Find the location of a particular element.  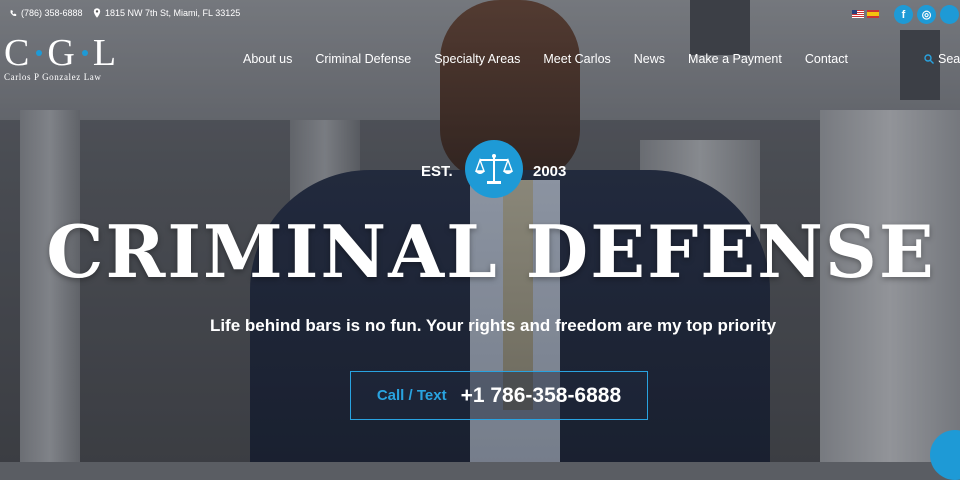

topbar-address: 1815 NW 7th St, Miami, FL 33125 is located at coordinates (166, 13).